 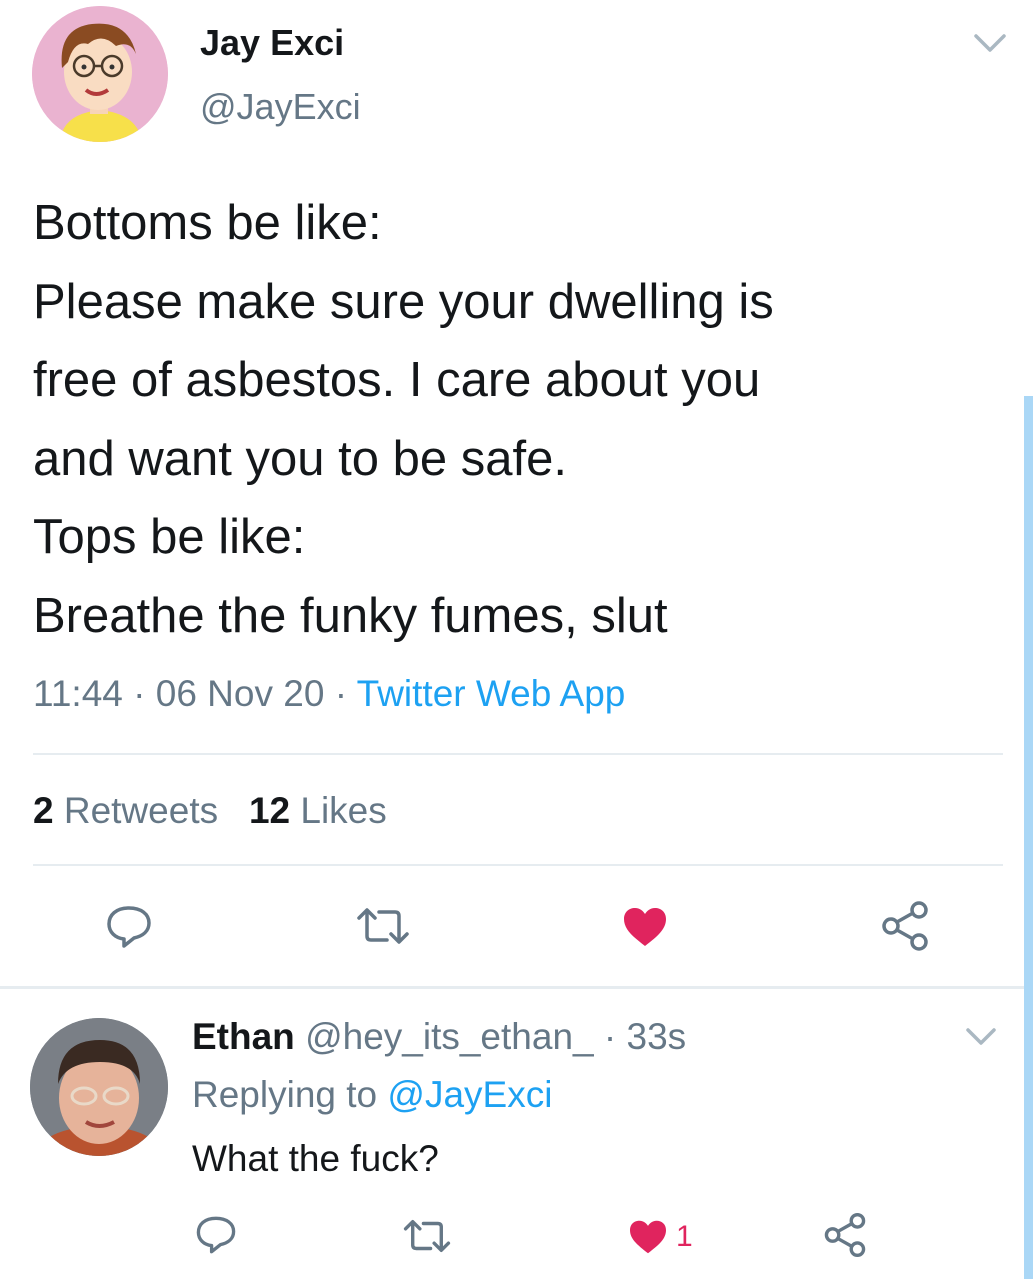 I want to click on likes-count: 12, so click(x=269, y=810).